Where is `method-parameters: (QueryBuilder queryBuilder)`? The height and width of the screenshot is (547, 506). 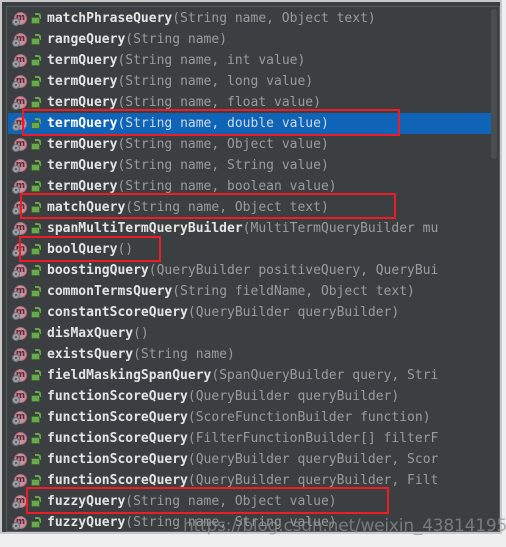 method-parameters: (QueryBuilder queryBuilder) is located at coordinates (293, 312).